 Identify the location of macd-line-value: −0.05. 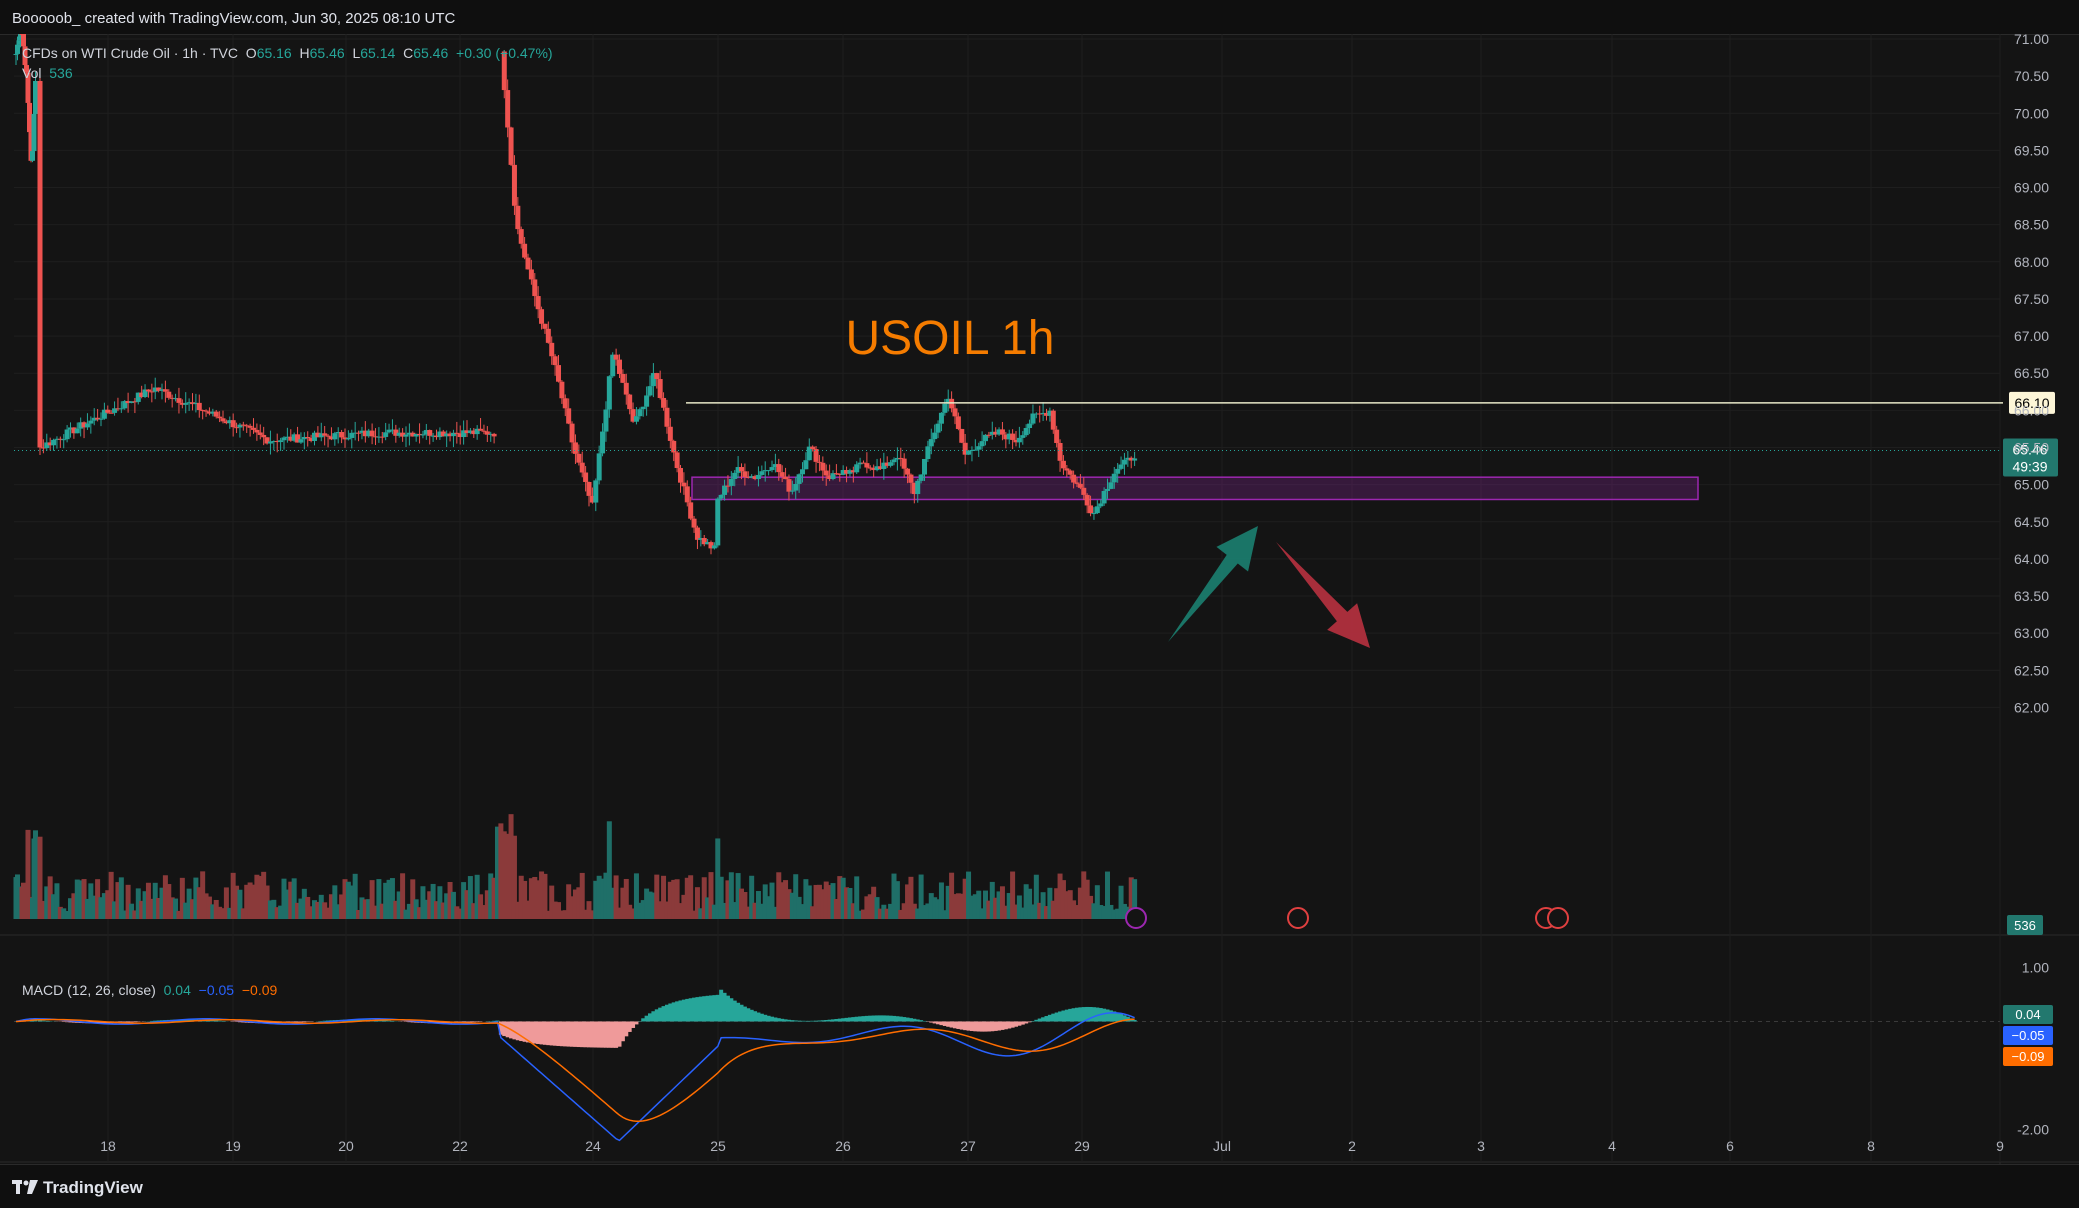
(216, 990).